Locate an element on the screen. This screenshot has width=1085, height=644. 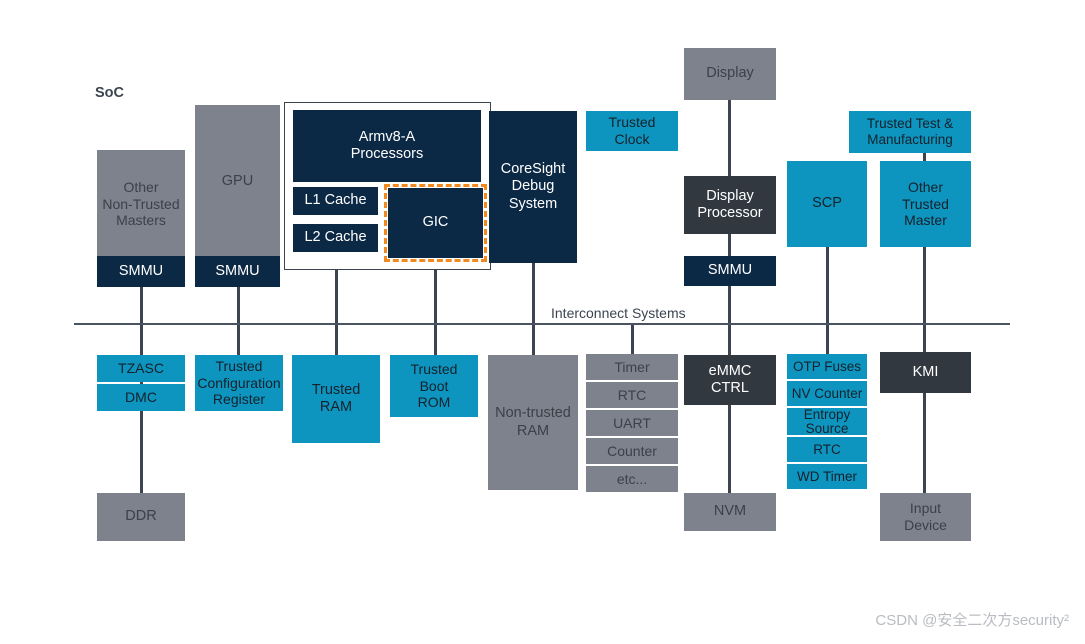
list-item: UART is located at coordinates (632, 423).